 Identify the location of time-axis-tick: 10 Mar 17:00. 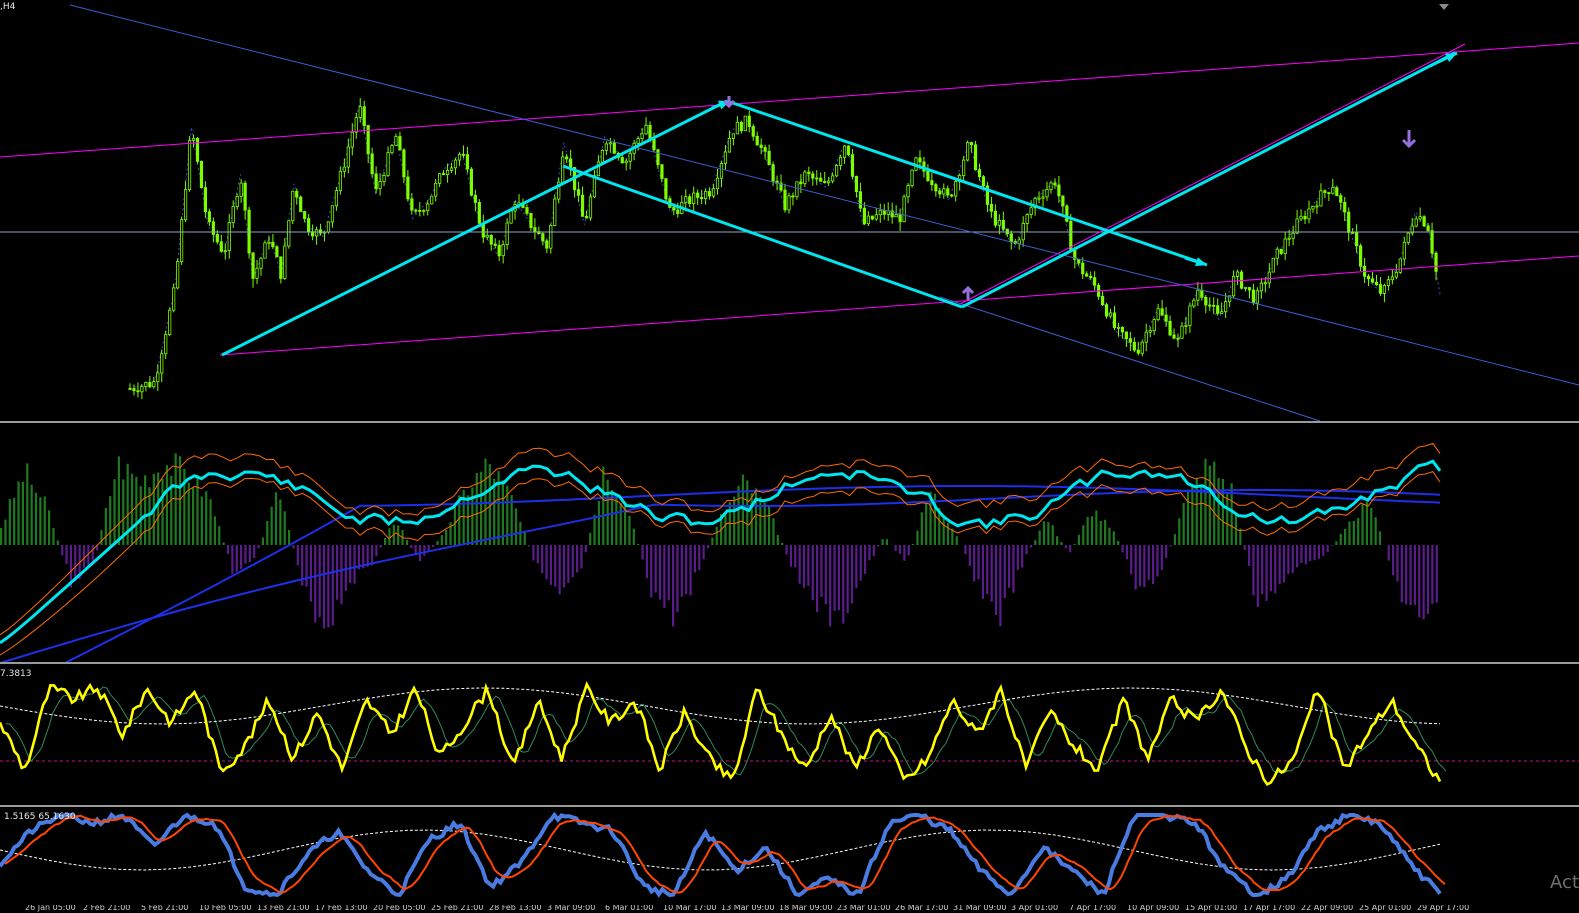
(690, 908).